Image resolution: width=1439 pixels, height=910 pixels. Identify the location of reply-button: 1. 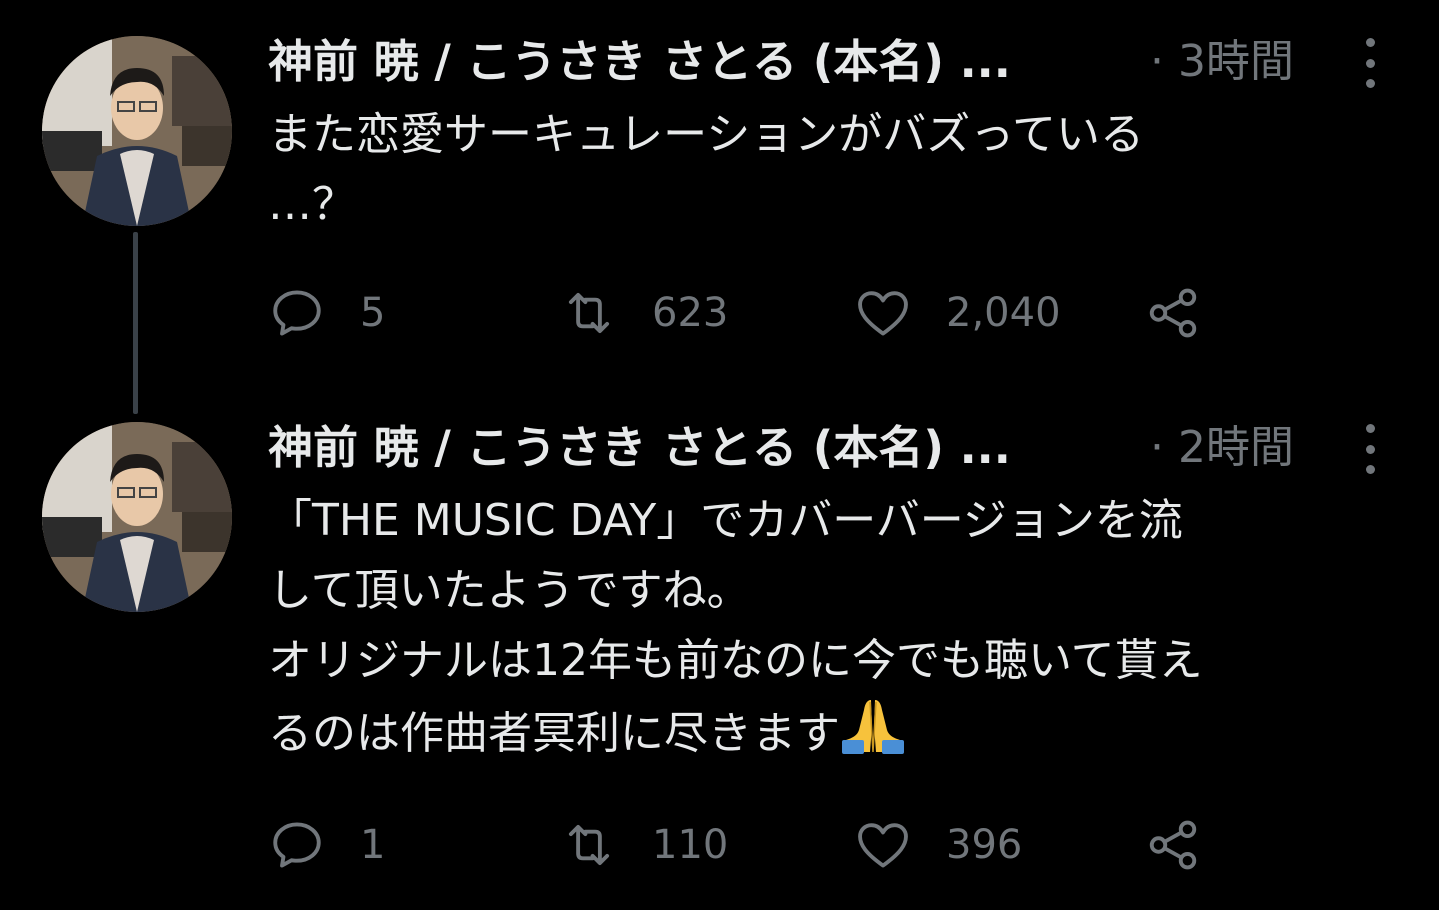
(326, 845).